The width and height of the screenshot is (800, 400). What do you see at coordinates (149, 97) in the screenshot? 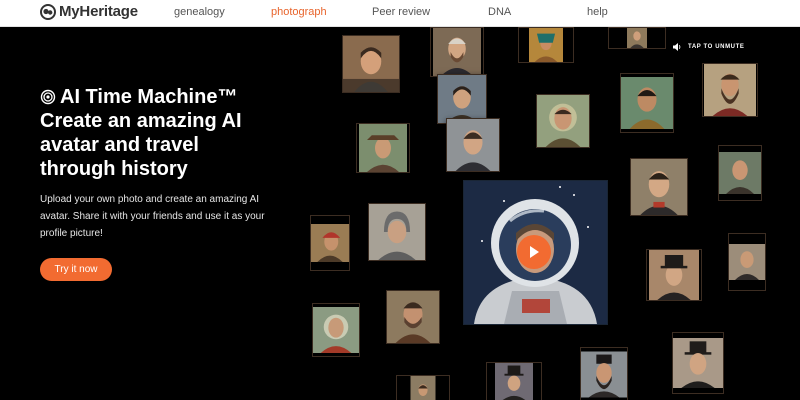
I see `headline-title: AI Time Machine™` at bounding box center [149, 97].